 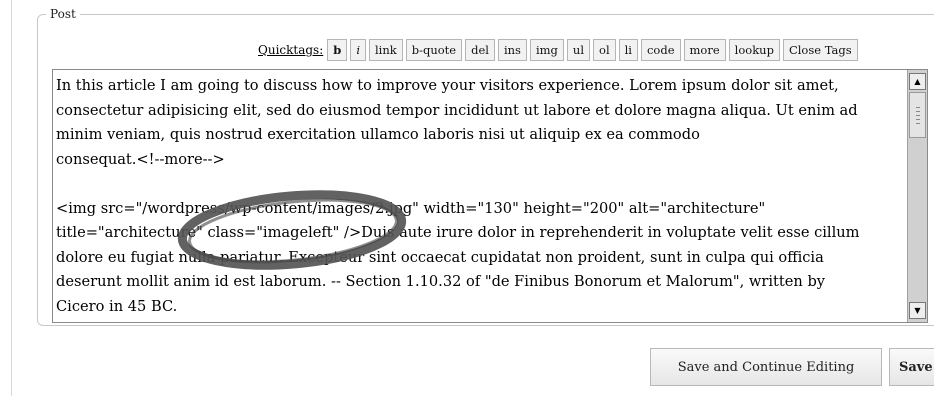 I want to click on quicktag-code-button: code, so click(x=660, y=50).